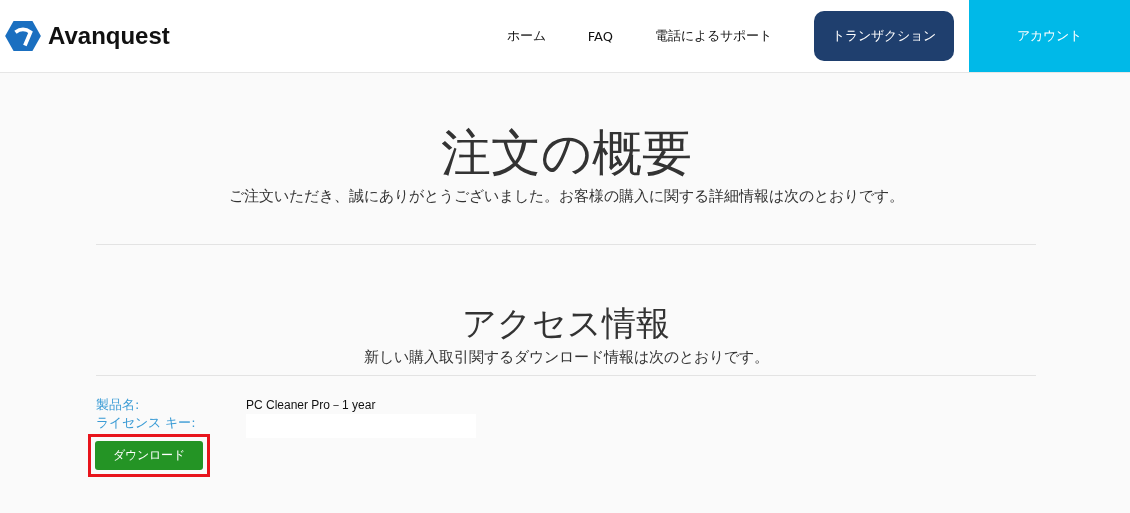 This screenshot has height=513, width=1130. I want to click on field-value: PC Cleaner Pro－1 year, so click(311, 405).